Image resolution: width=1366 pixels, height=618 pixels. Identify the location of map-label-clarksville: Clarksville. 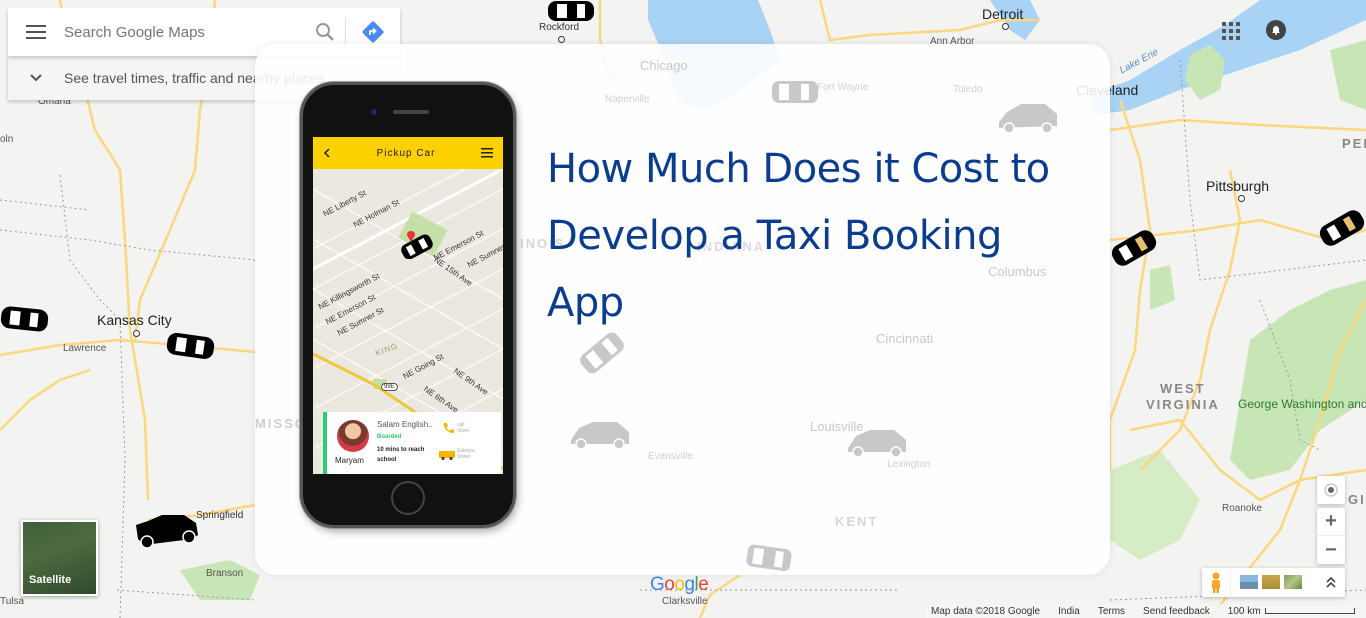
(685, 601).